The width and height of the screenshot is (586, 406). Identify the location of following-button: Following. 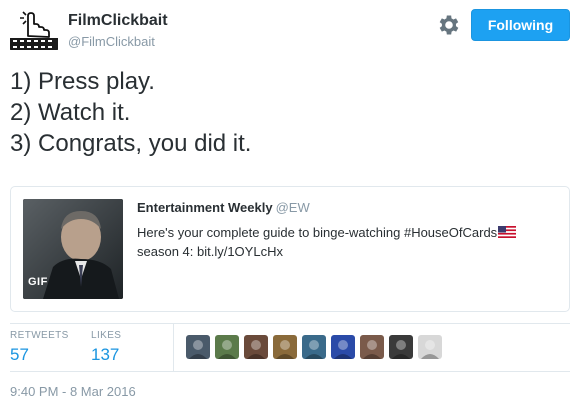
(520, 25).